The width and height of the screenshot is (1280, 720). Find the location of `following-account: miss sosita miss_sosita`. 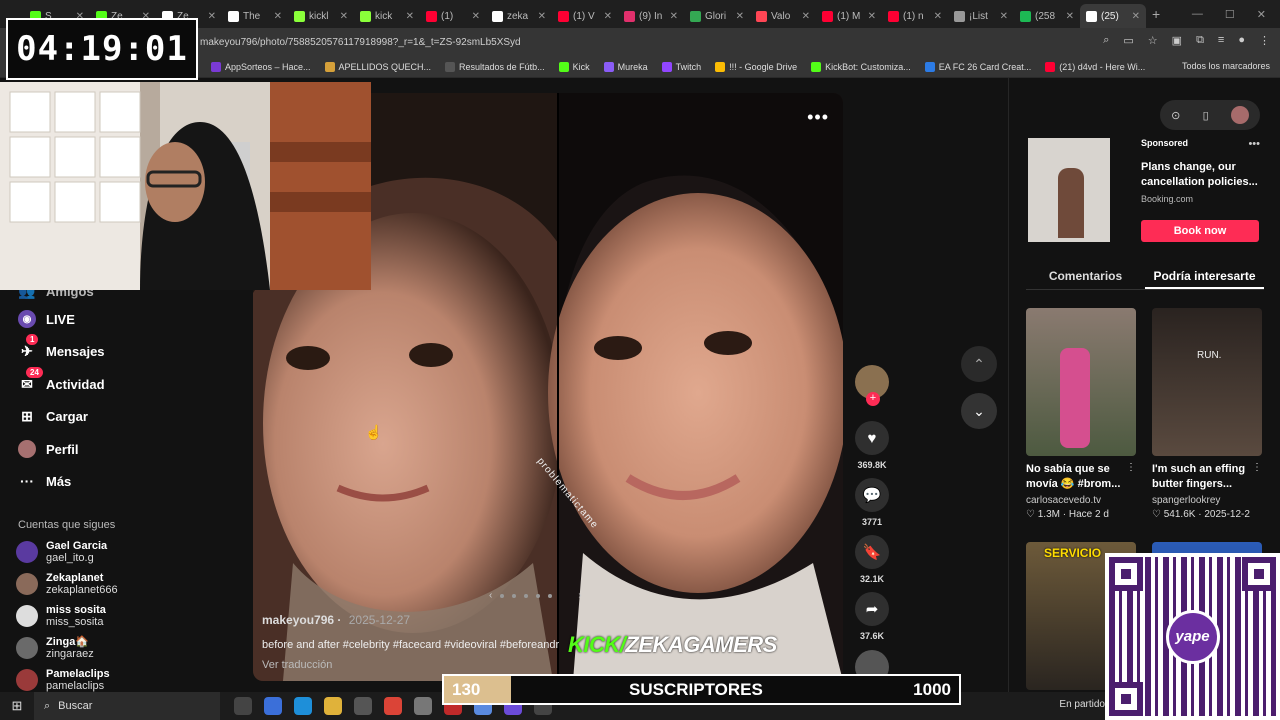

following-account: miss sosita miss_sosita is located at coordinates (61, 616).